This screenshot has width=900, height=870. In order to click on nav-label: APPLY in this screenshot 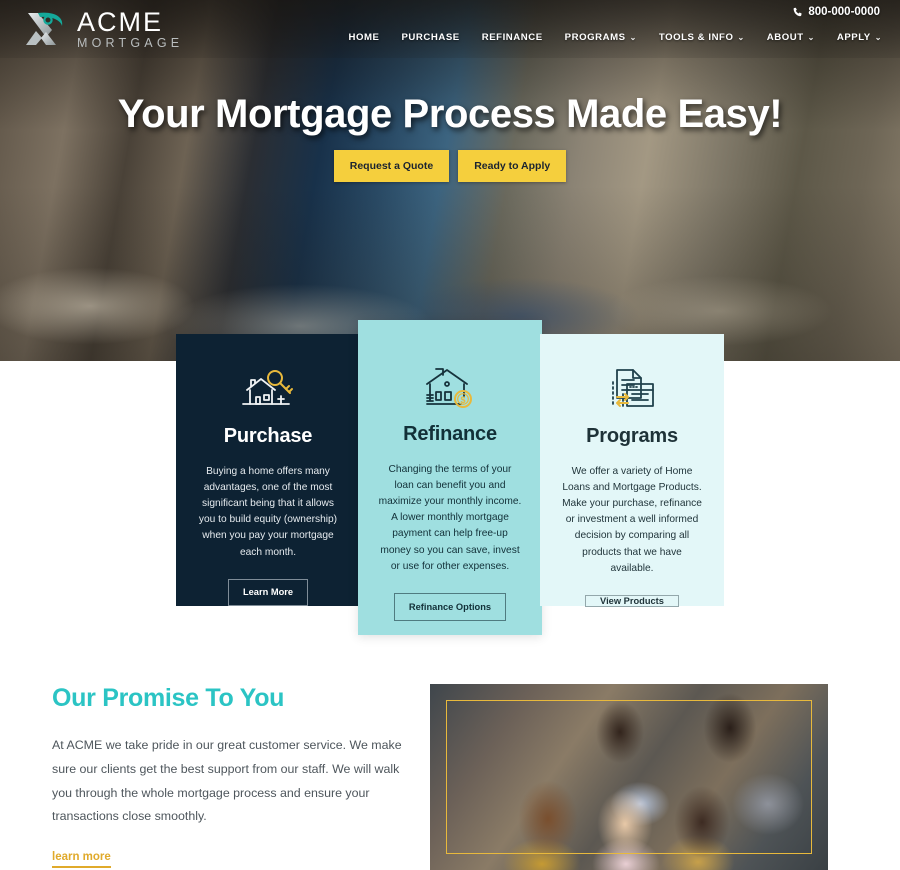, I will do `click(853, 37)`.